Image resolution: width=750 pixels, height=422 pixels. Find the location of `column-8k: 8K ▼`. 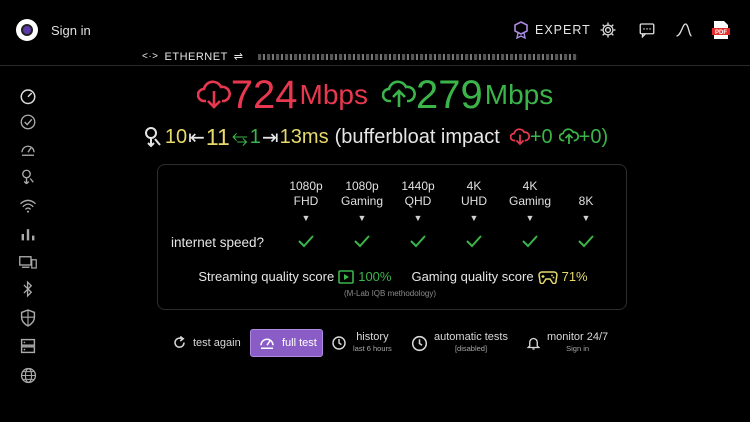

column-8k: 8K ▼ is located at coordinates (586, 208).